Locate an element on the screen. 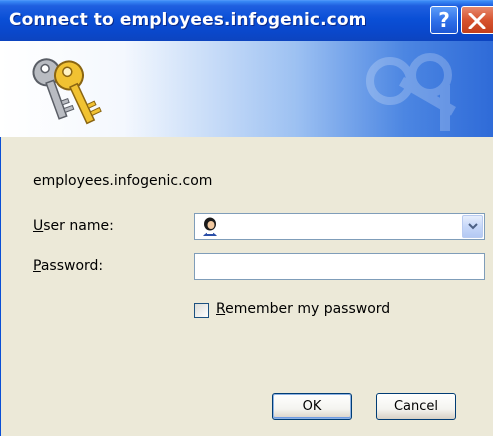  close-button is located at coordinates (477, 20).